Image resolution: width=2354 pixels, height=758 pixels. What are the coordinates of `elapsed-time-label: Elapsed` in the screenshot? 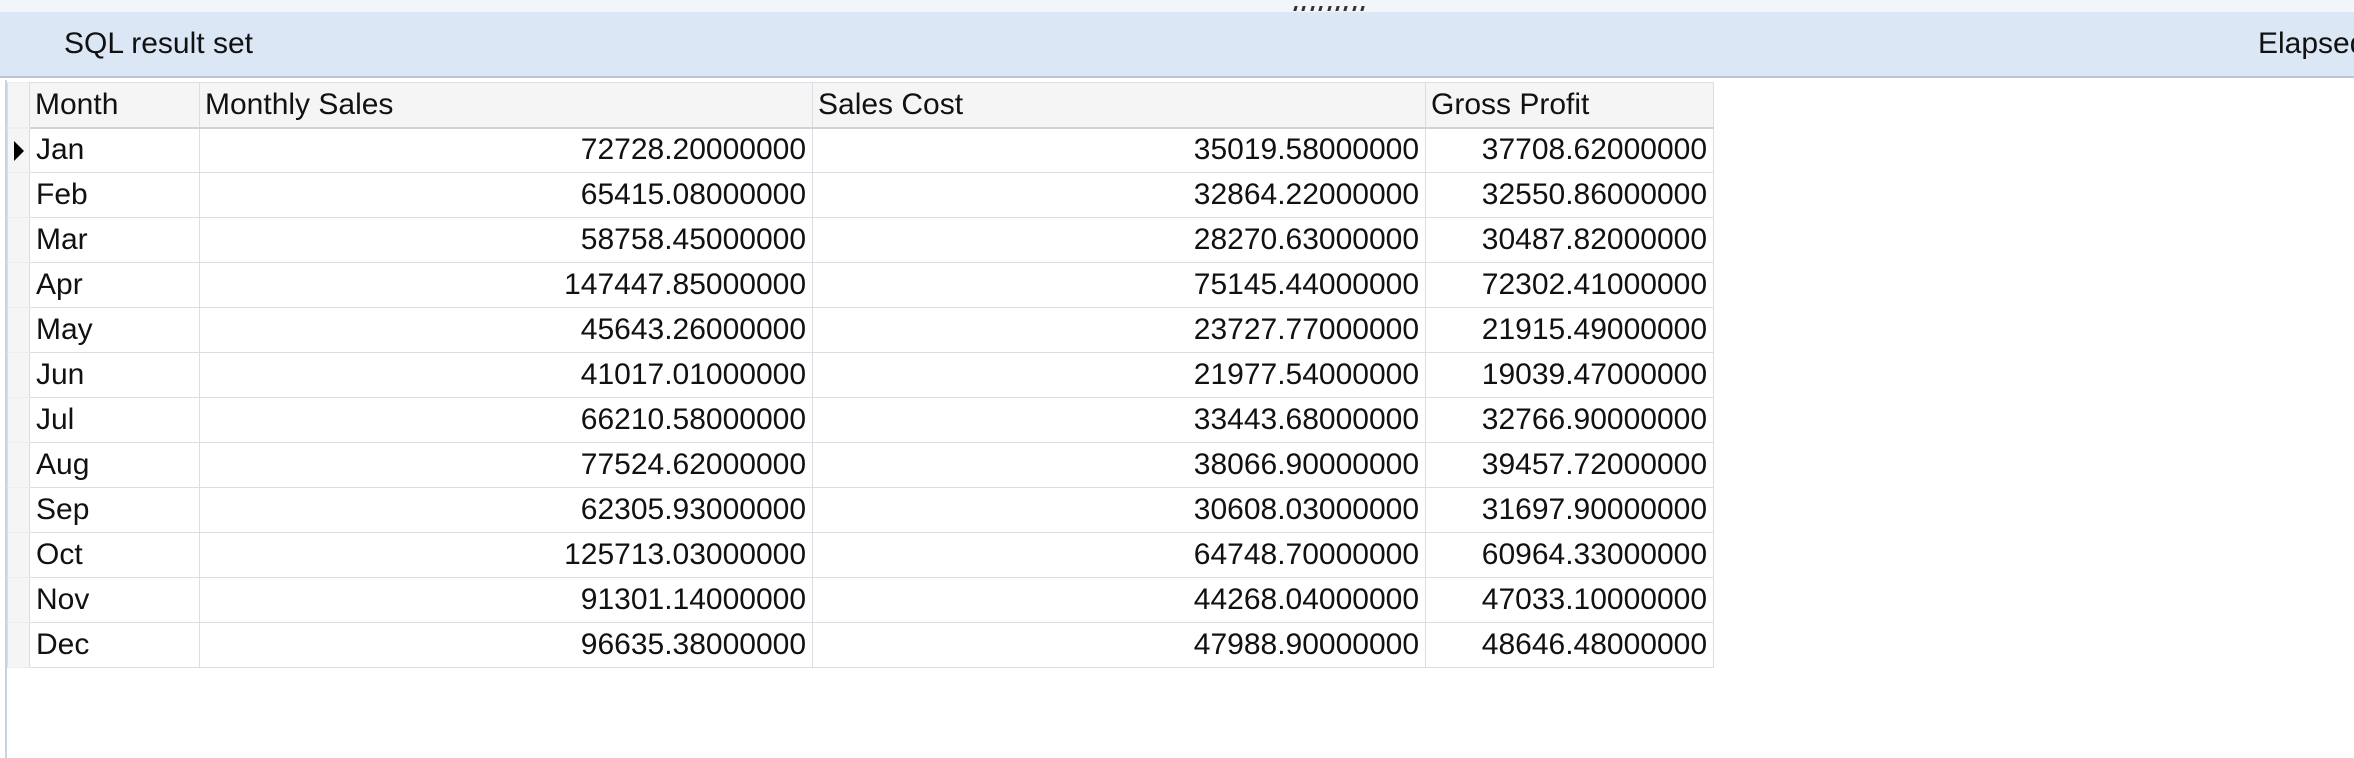 It's located at (2306, 43).